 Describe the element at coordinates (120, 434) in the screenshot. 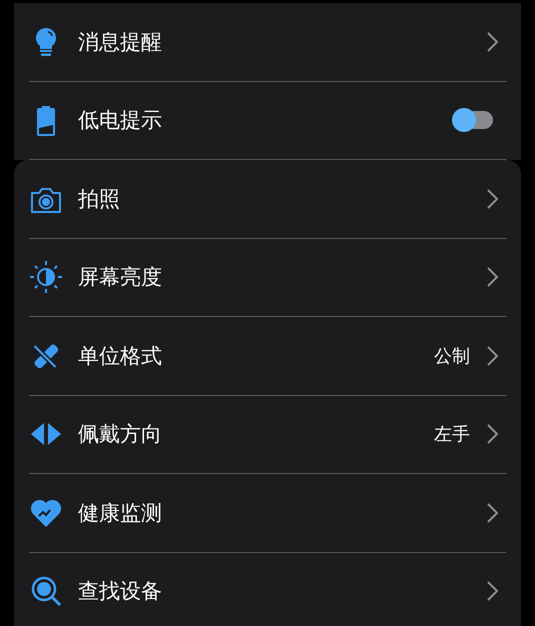

I see `setting-label: 佩戴方向` at that location.